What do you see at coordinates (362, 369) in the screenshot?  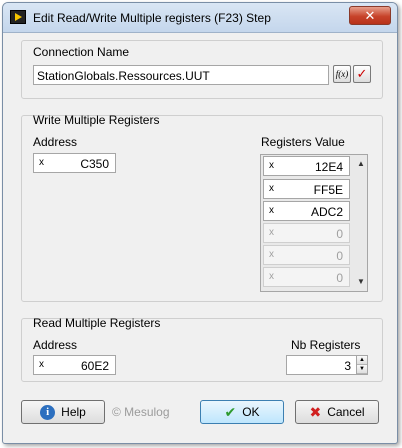 I see `spin-down-icon: ▼` at bounding box center [362, 369].